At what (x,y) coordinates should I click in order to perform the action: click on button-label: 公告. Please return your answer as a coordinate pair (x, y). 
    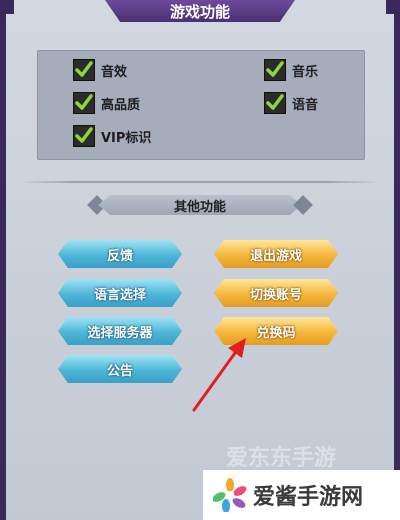
    Looking at the image, I should click on (119, 371).